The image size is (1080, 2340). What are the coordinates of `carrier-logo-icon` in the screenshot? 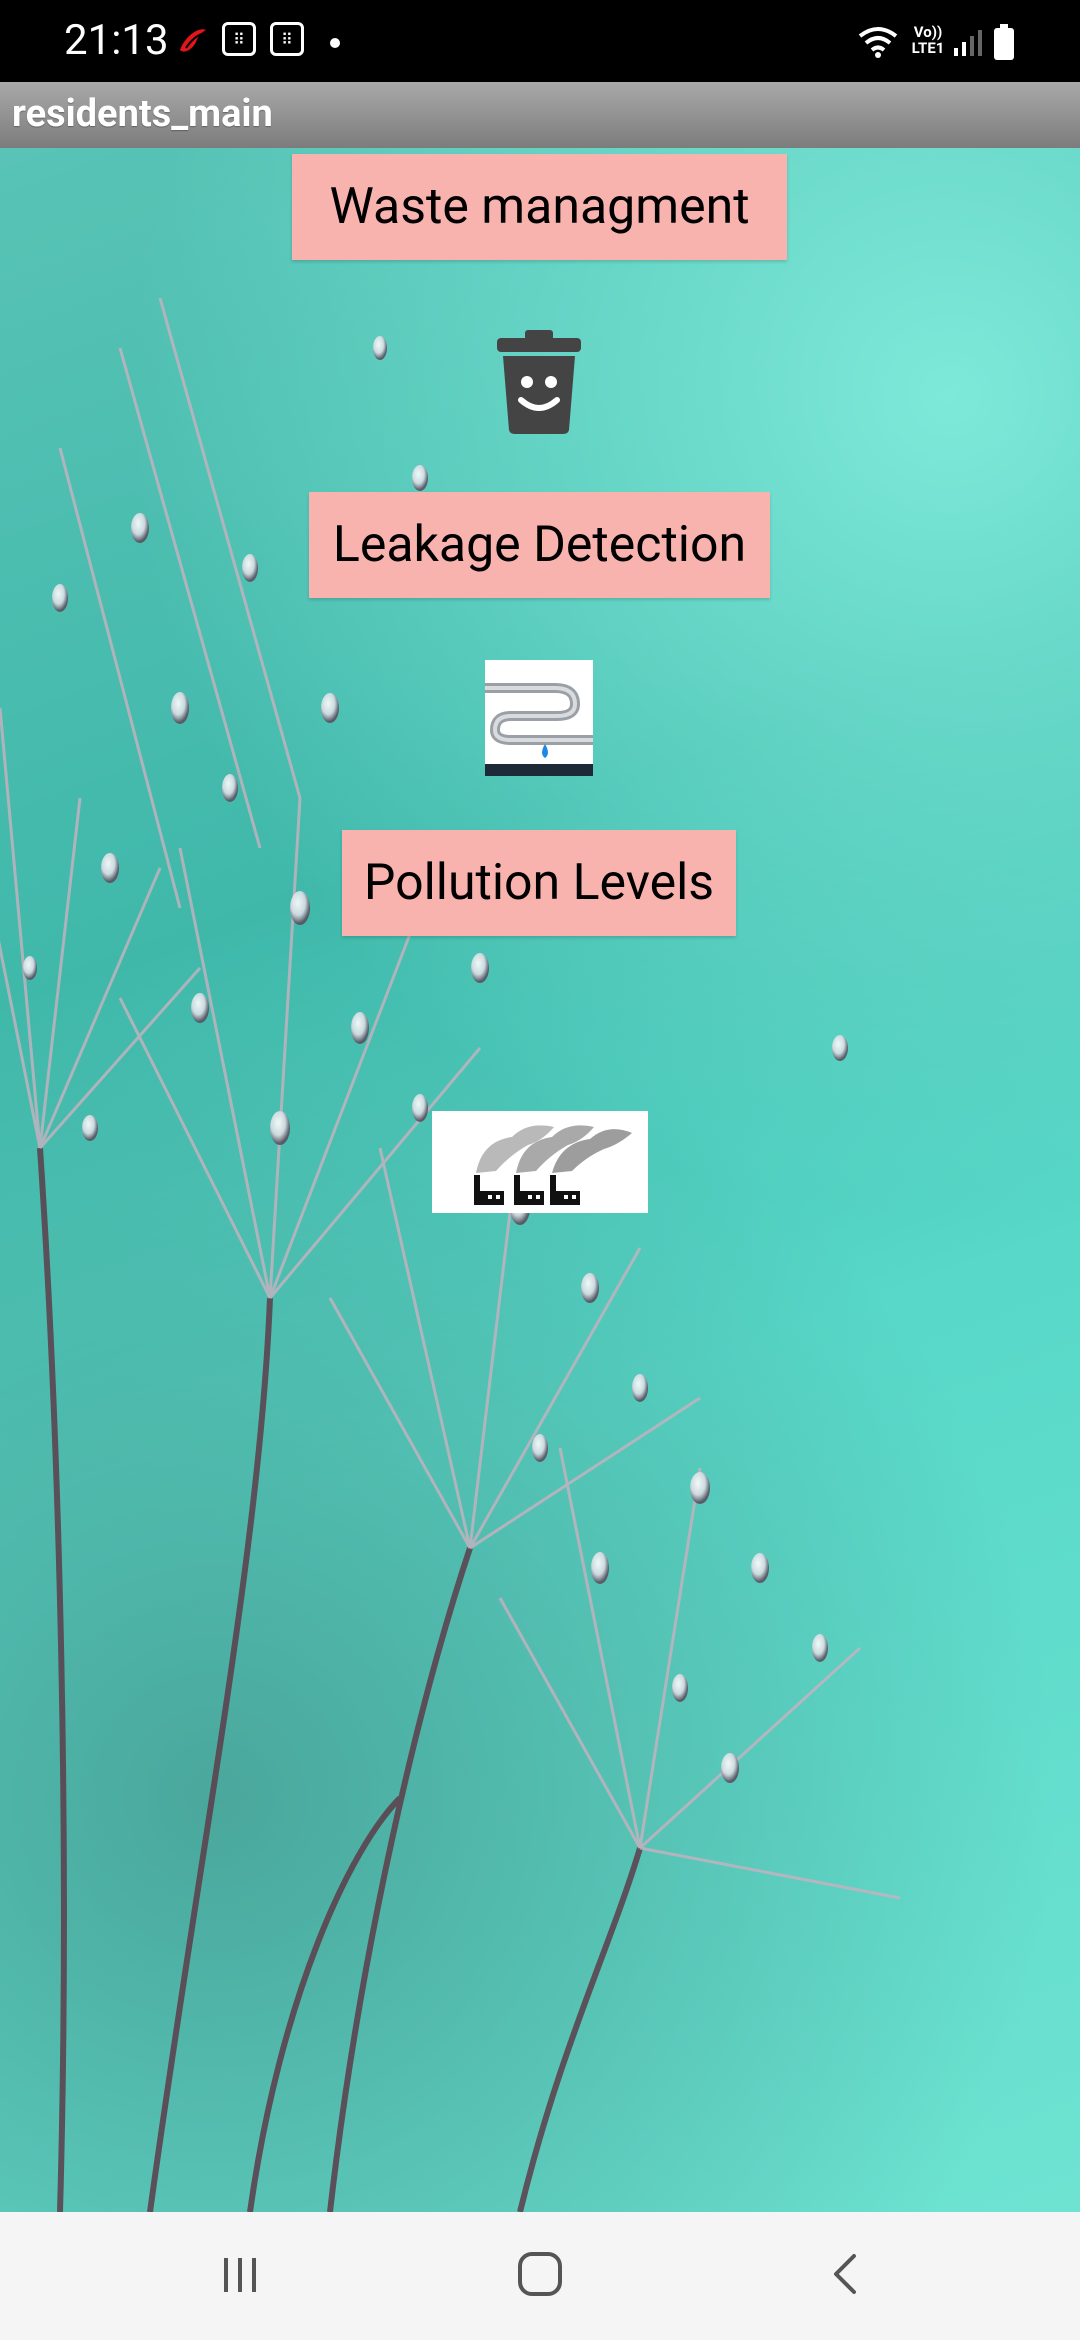 It's located at (193, 40).